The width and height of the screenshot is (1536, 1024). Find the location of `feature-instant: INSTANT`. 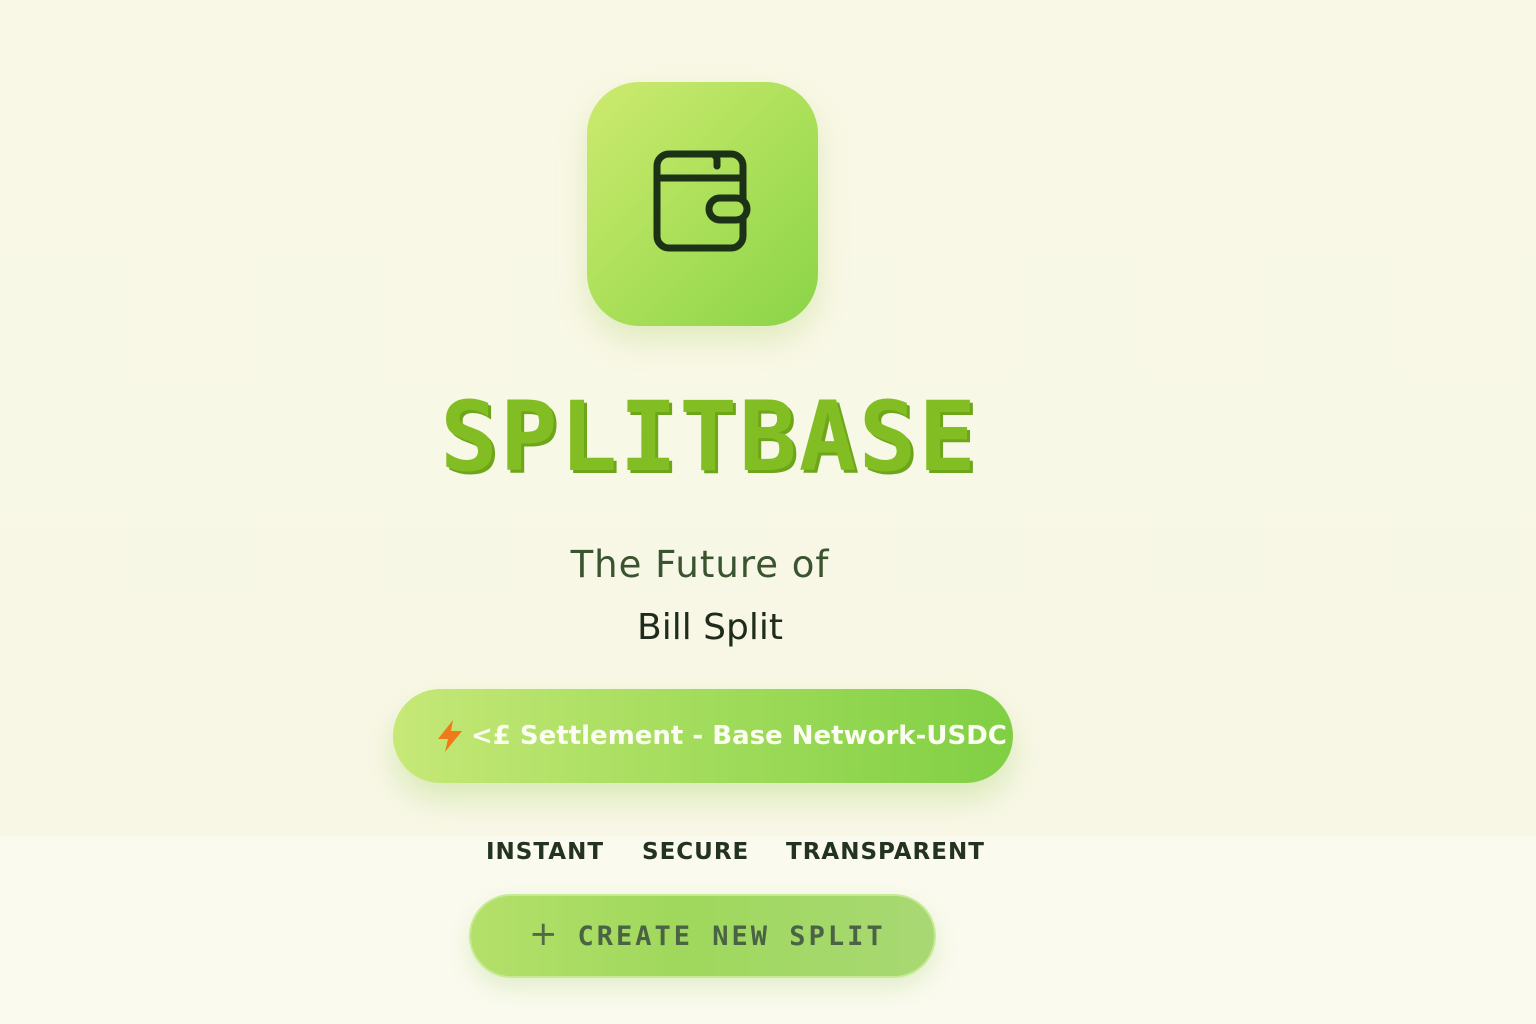

feature-instant: INSTANT is located at coordinates (545, 852).